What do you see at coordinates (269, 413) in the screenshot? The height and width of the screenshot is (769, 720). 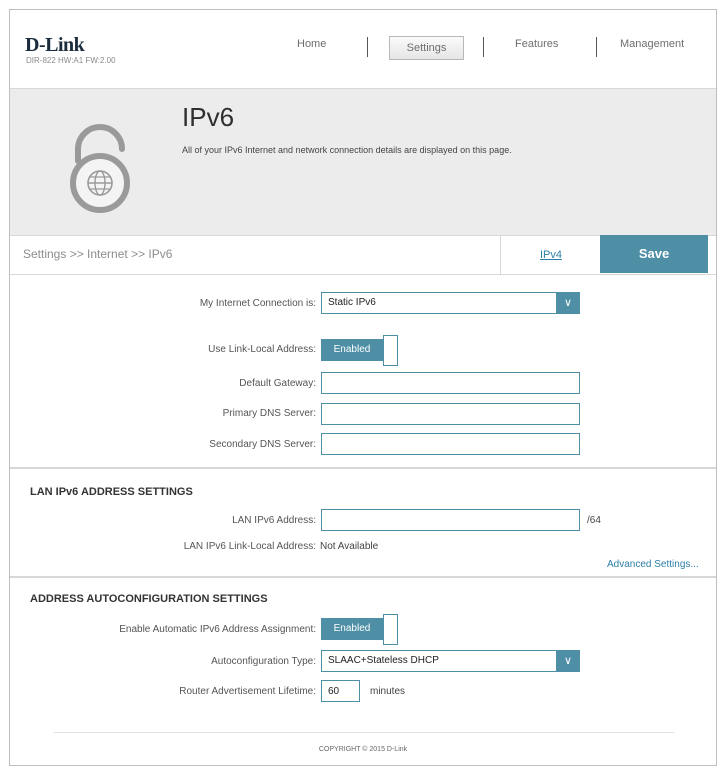 I see `primary-dns-label: Primary DNS Server:` at bounding box center [269, 413].